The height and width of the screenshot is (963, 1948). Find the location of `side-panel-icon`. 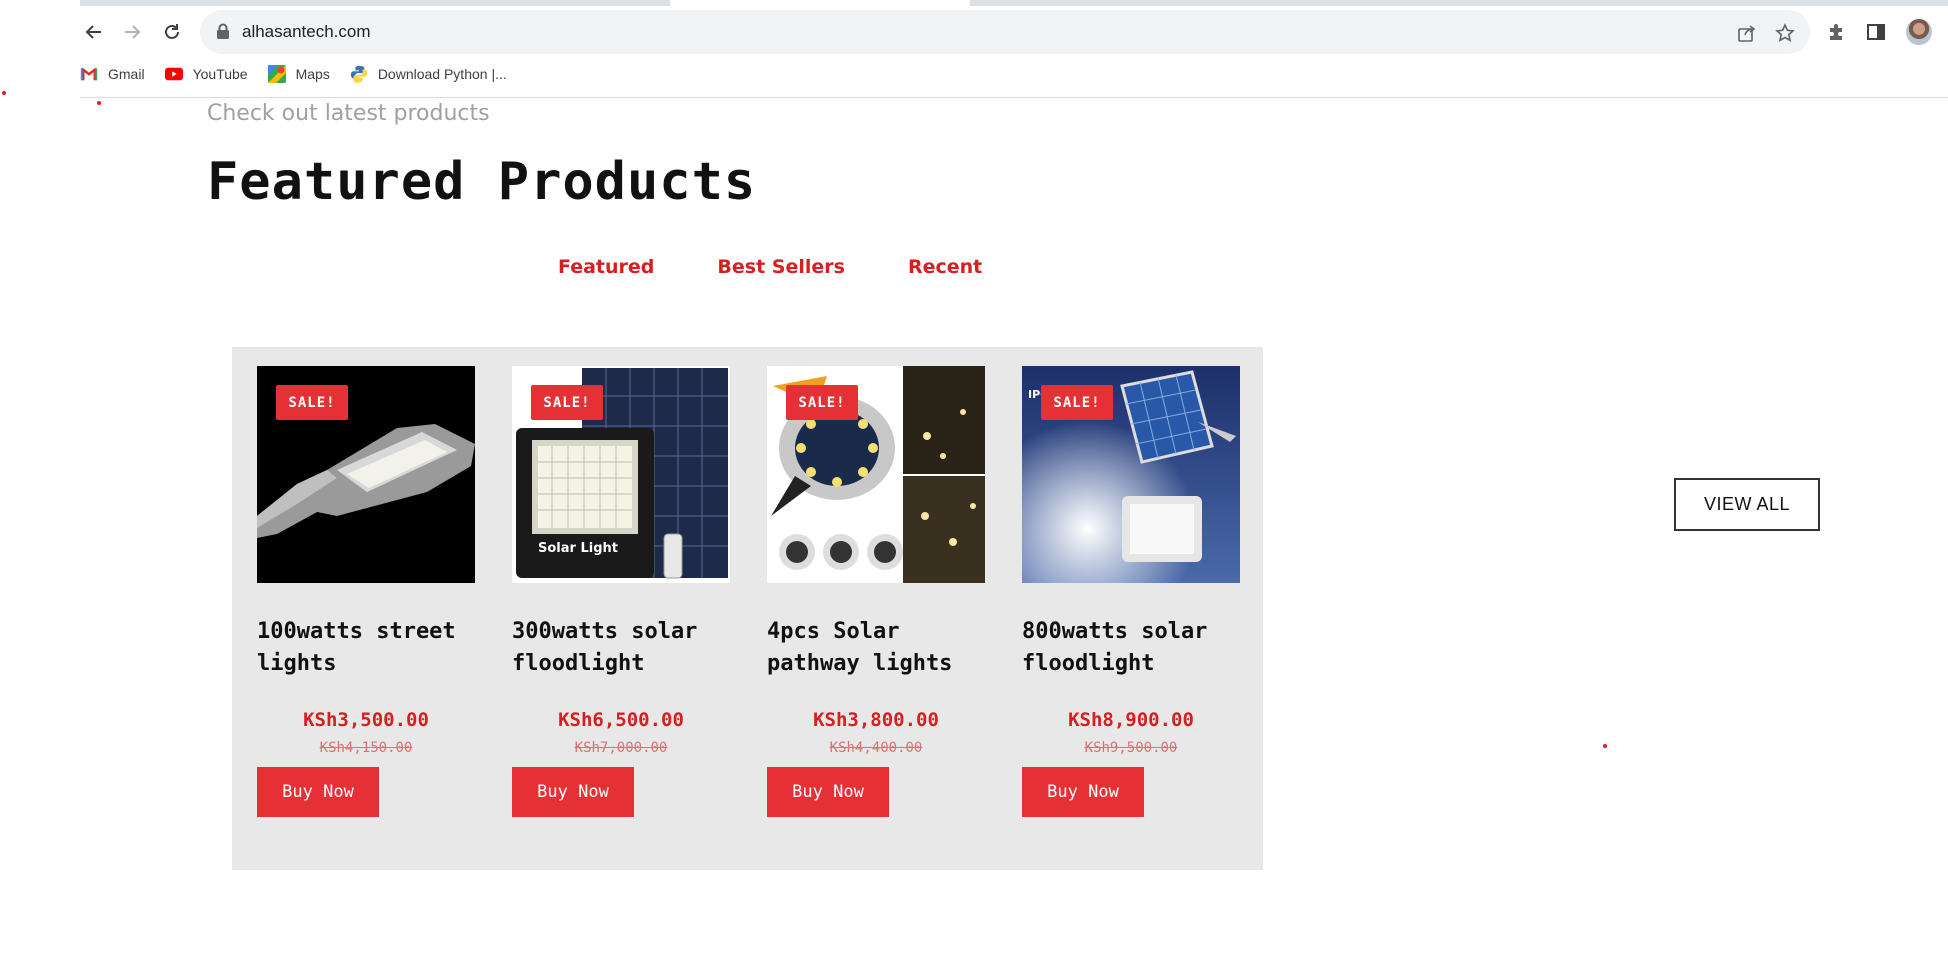

side-panel-icon is located at coordinates (1876, 32).